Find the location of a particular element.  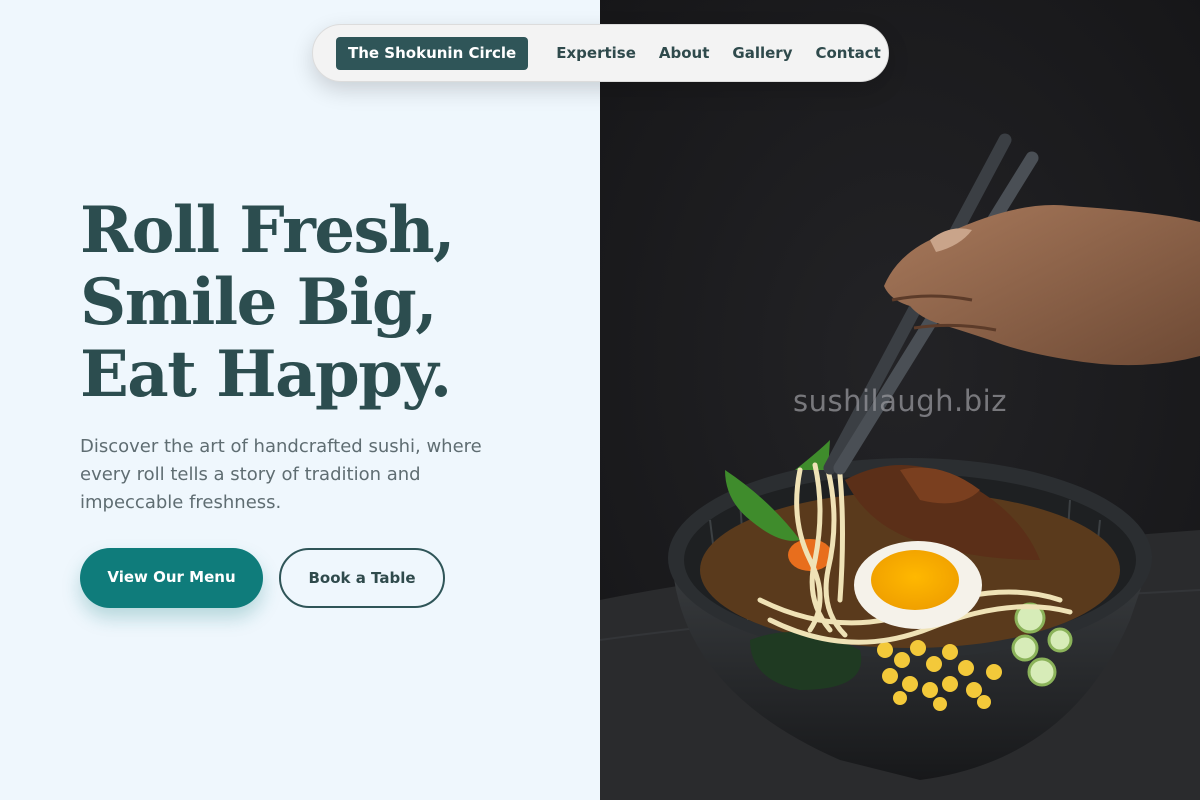

brand-logo: The Shokunin Circle is located at coordinates (432, 53).